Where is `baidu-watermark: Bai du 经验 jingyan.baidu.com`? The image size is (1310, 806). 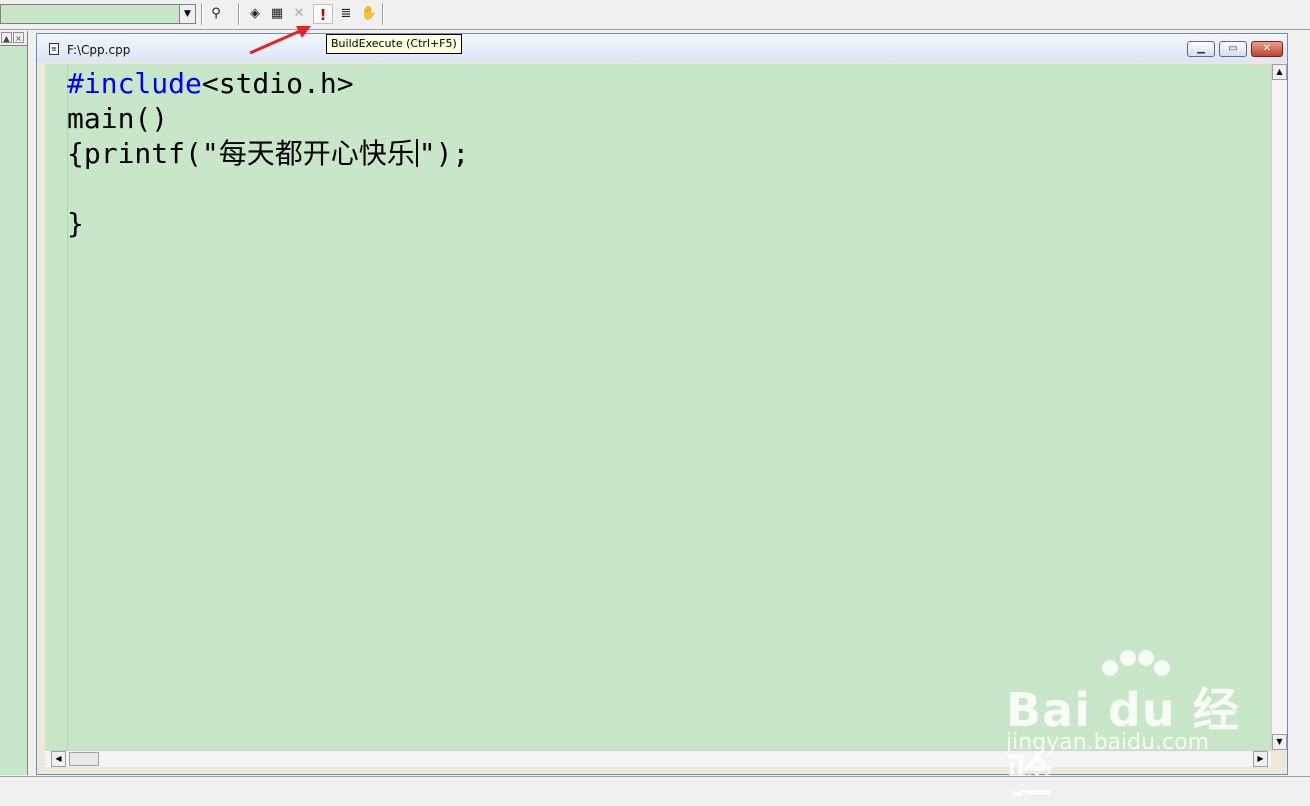 baidu-watermark: Bai du 经验 jingyan.baidu.com is located at coordinates (1130, 726).